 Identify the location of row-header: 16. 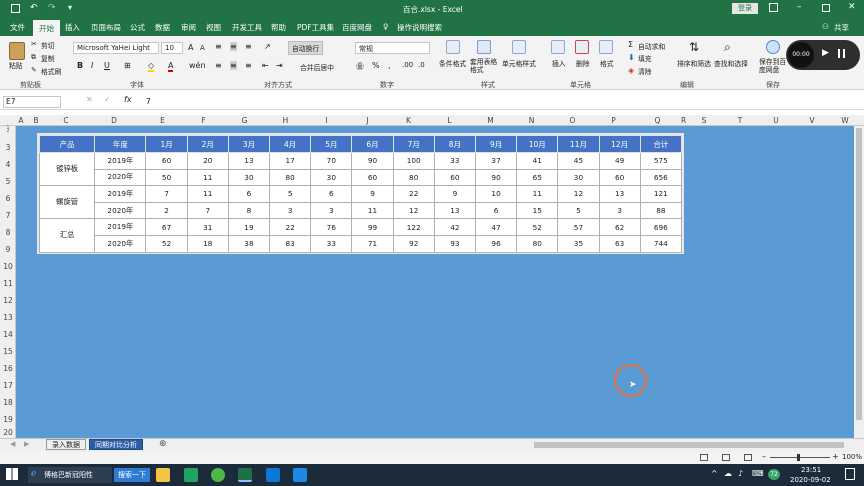
(8, 368).